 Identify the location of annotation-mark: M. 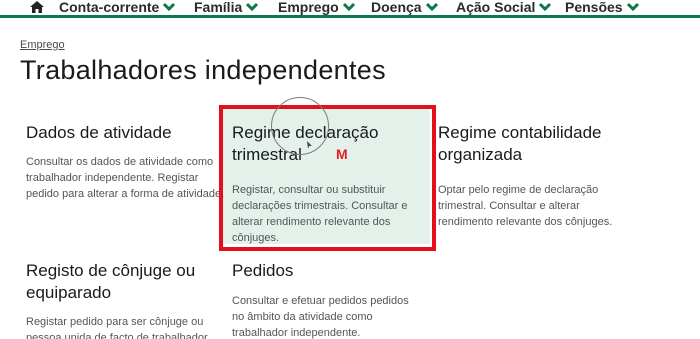
(342, 154).